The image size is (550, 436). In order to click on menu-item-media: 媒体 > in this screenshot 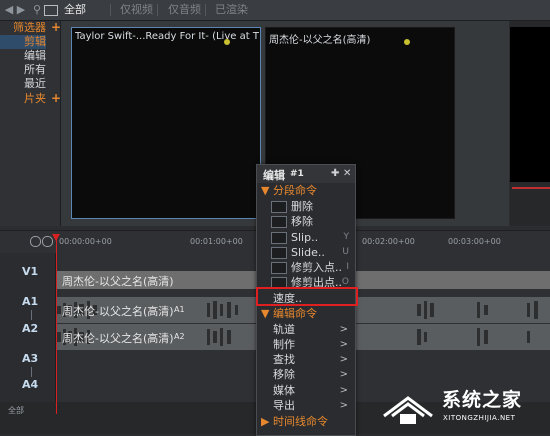, I will do `click(306, 390)`.